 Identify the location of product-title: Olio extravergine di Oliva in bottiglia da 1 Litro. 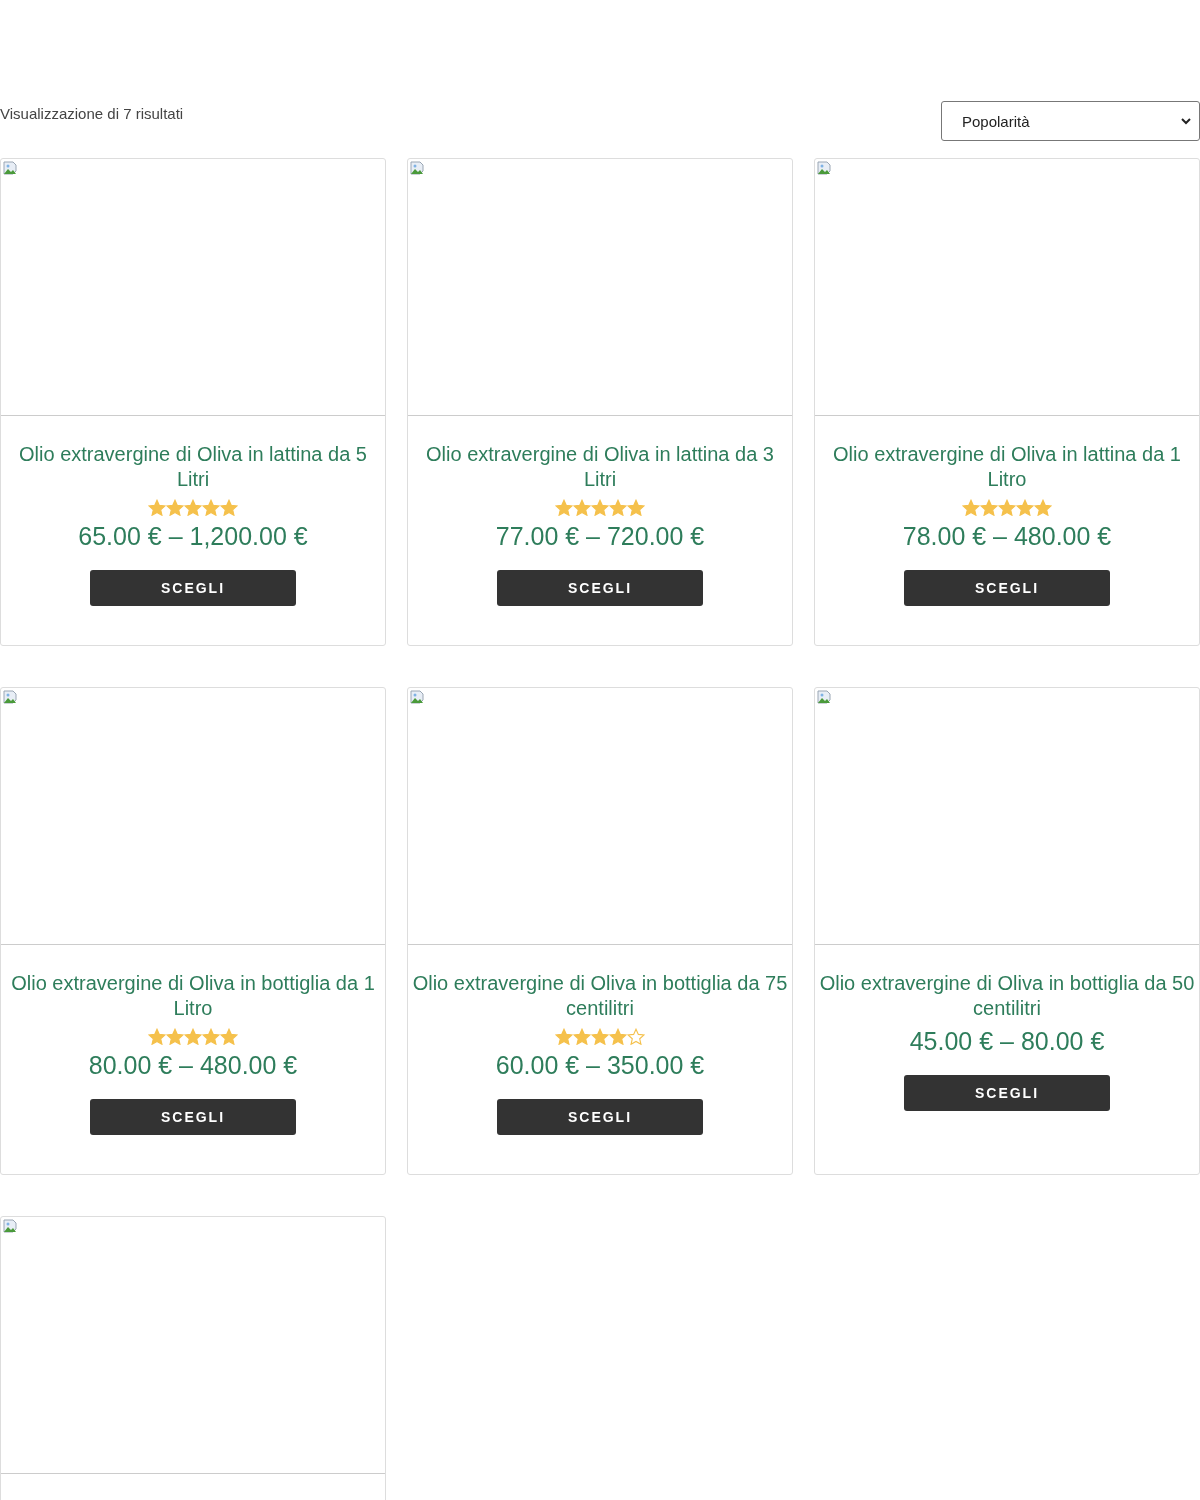
(193, 996).